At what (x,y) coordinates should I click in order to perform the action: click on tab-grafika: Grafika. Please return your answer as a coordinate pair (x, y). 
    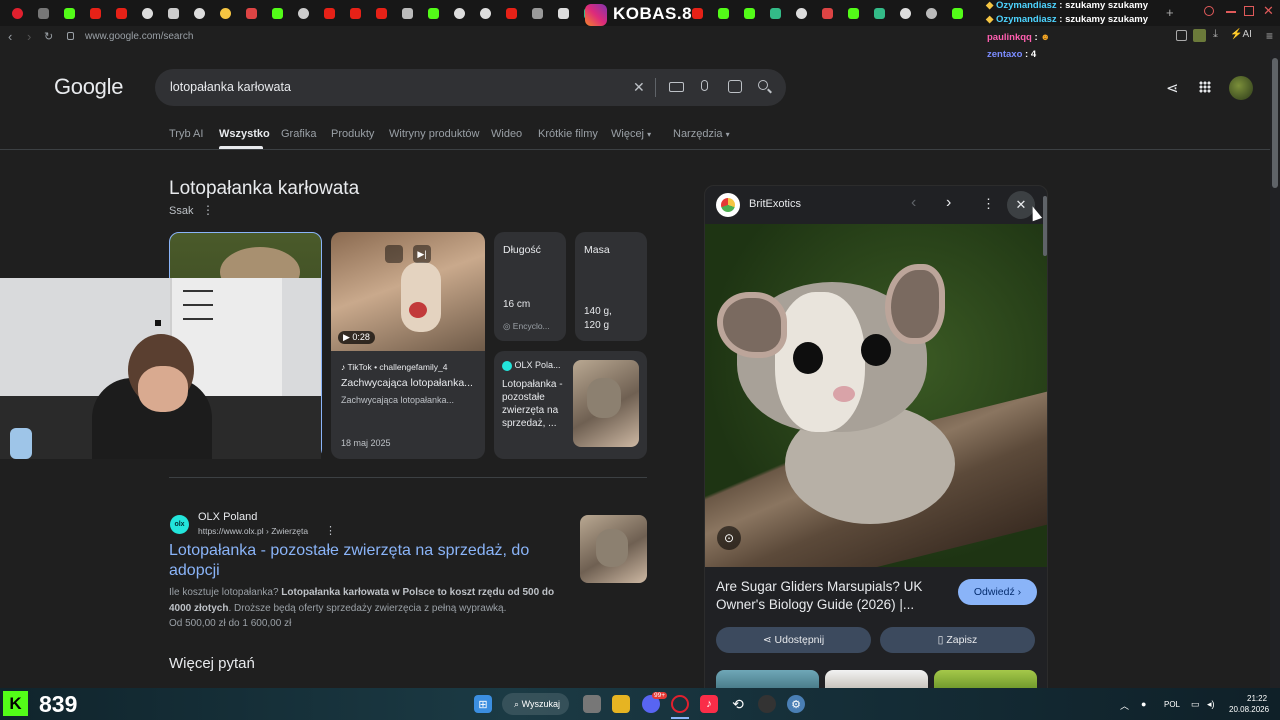
    Looking at the image, I should click on (298, 134).